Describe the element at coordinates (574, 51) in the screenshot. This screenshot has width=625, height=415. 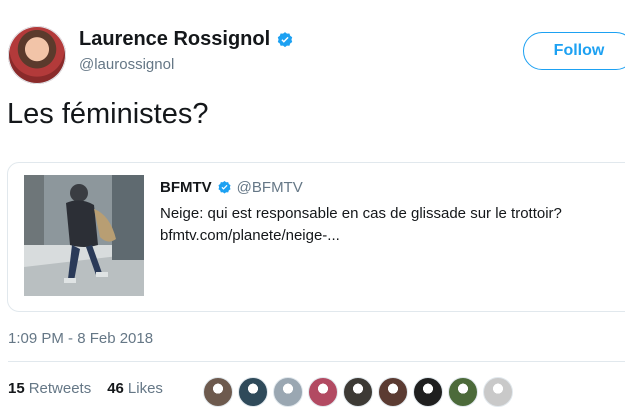
I see `follow-button: Follow` at that location.